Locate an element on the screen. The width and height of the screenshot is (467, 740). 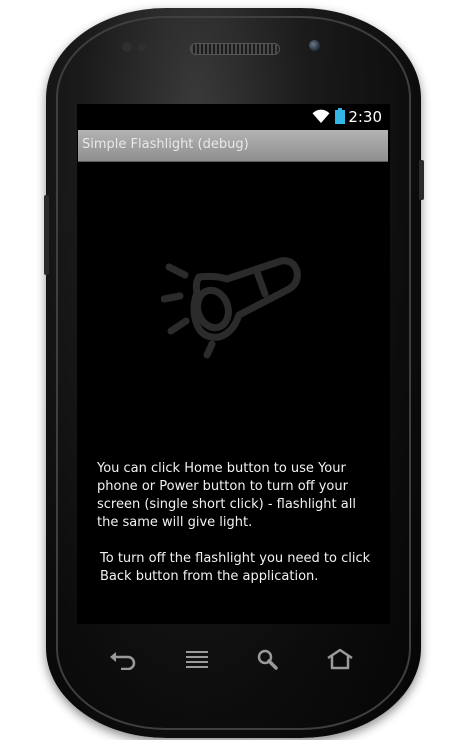
battery-icon is located at coordinates (340, 116).